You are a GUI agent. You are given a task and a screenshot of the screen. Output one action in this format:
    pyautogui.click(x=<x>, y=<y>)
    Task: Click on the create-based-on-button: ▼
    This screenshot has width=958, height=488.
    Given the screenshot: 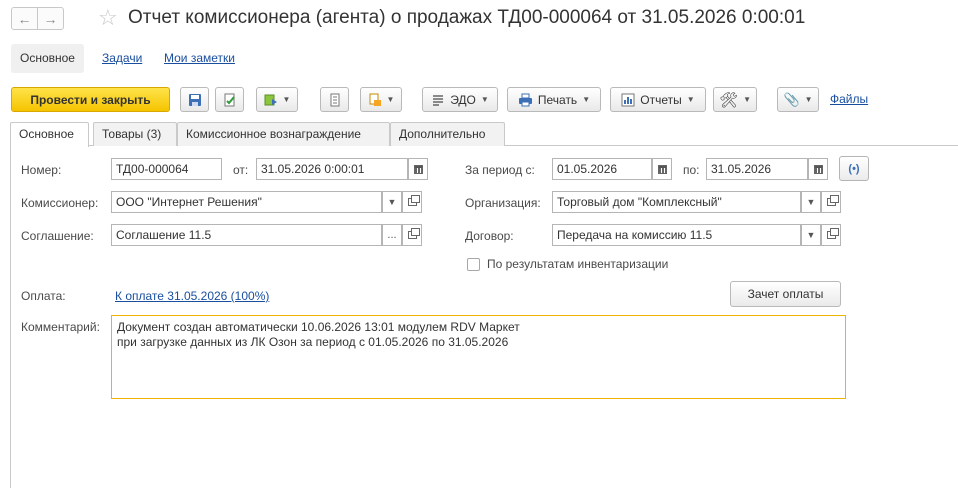 What is the action you would take?
    pyautogui.click(x=277, y=99)
    